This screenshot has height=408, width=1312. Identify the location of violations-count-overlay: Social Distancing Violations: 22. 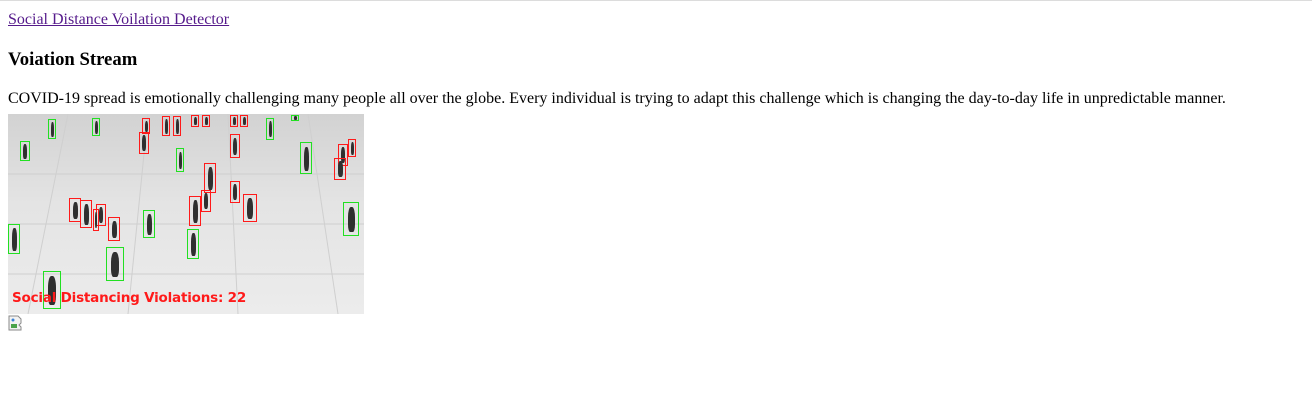
(129, 298).